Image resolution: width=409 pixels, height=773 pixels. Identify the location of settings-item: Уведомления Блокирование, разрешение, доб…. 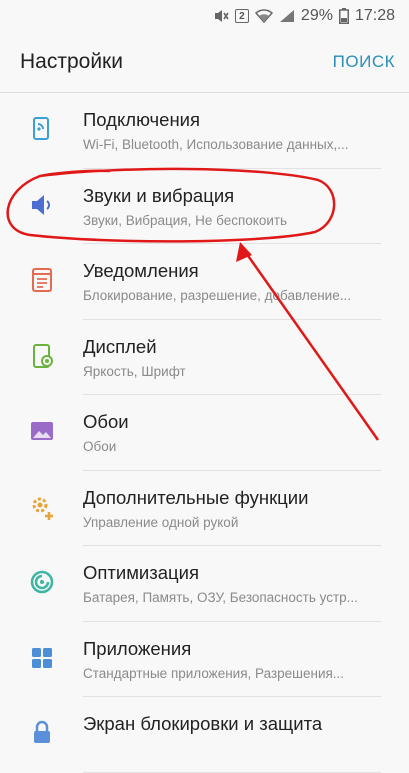
(204, 282).